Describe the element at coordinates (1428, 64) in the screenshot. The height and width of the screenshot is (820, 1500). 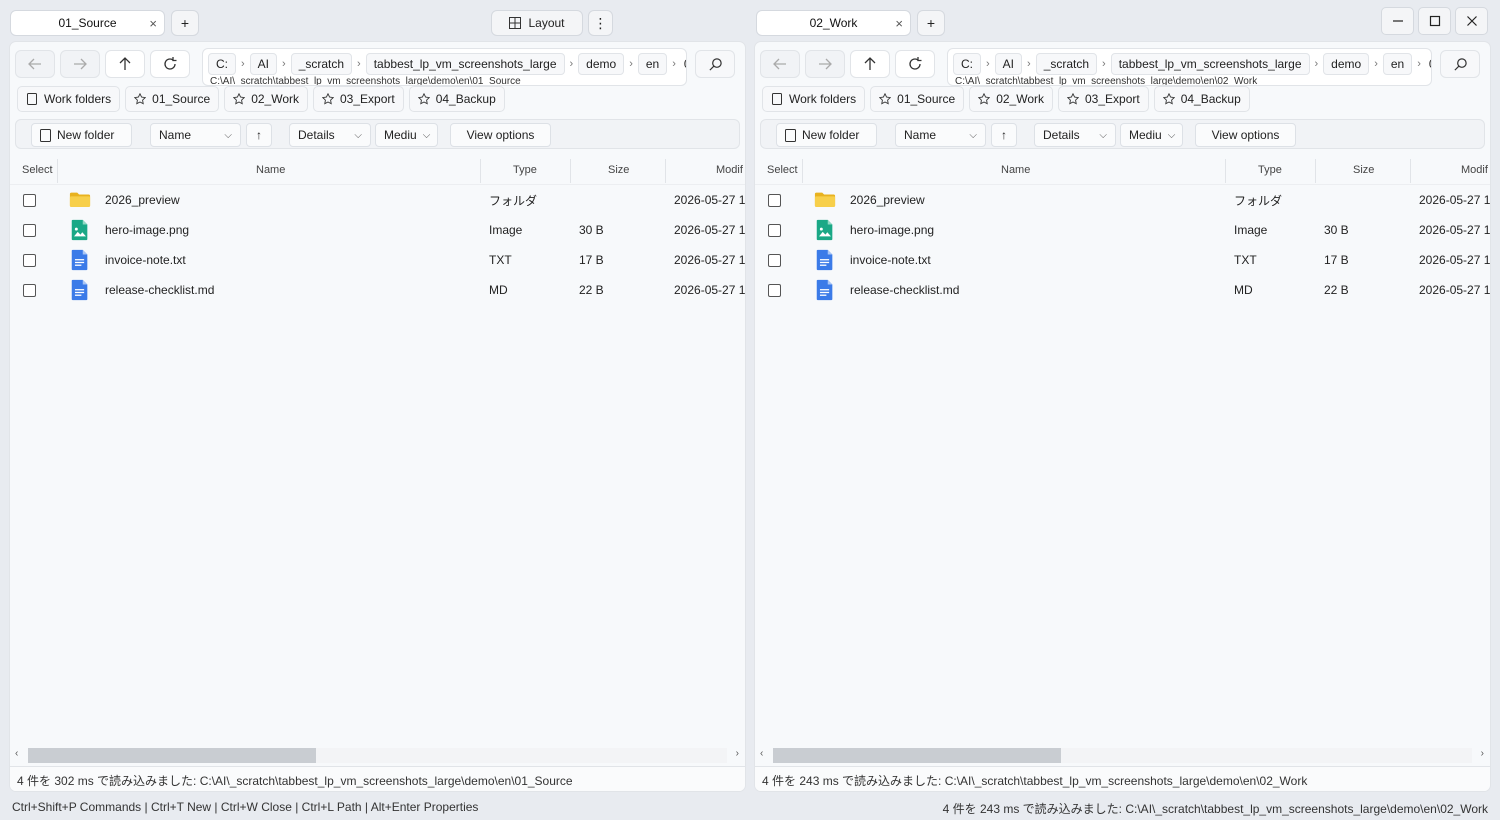
I see `breadcrumb-item: 02` at that location.